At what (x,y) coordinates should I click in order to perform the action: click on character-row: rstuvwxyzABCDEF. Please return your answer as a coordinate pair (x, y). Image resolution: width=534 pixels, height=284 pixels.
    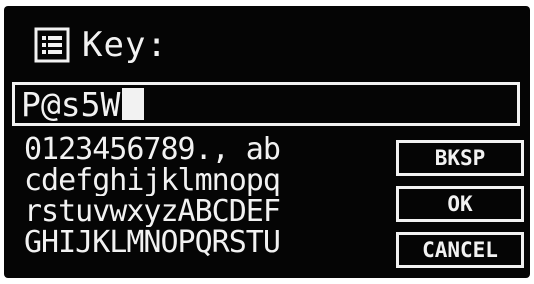
    Looking at the image, I should click on (209, 211).